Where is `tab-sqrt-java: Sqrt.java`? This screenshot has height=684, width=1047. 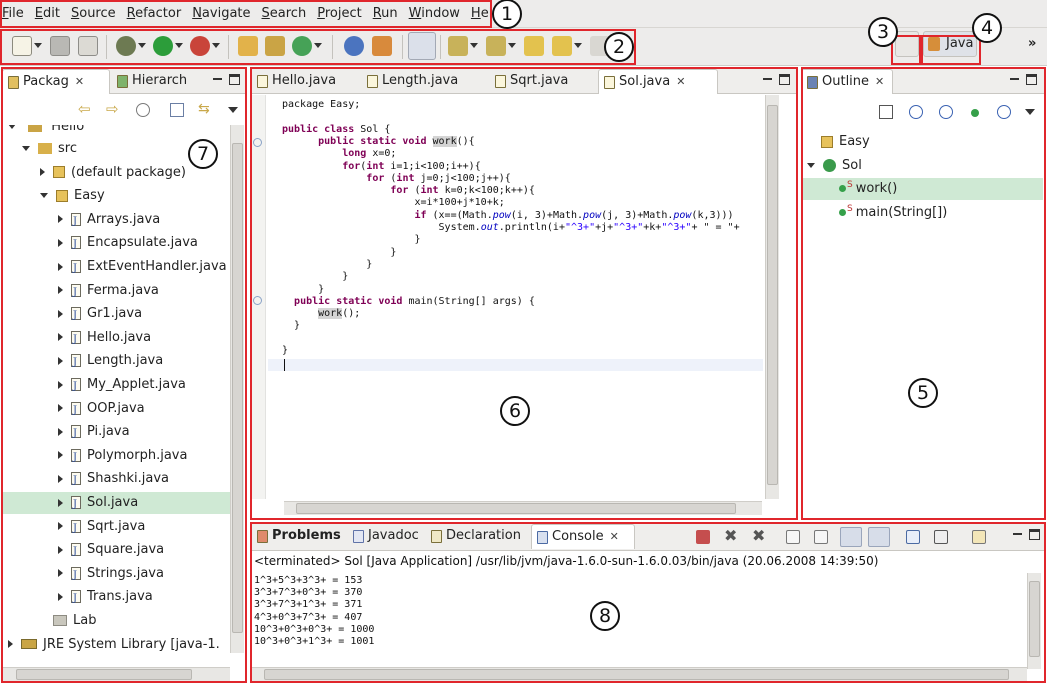
tab-sqrt-java: Sqrt.java is located at coordinates (540, 81).